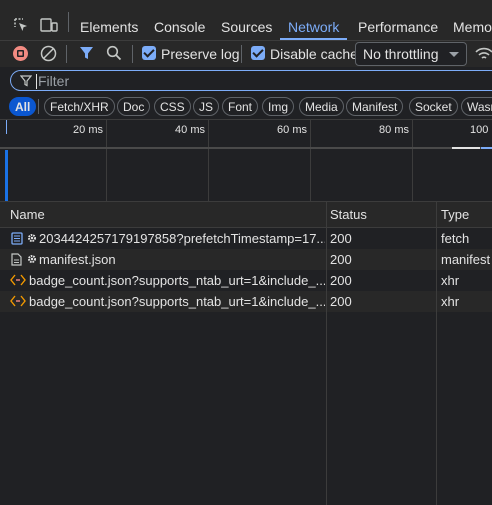 The width and height of the screenshot is (492, 505). I want to click on network-toolbar: Preserve log Disable cache No throttling, so click(246, 54).